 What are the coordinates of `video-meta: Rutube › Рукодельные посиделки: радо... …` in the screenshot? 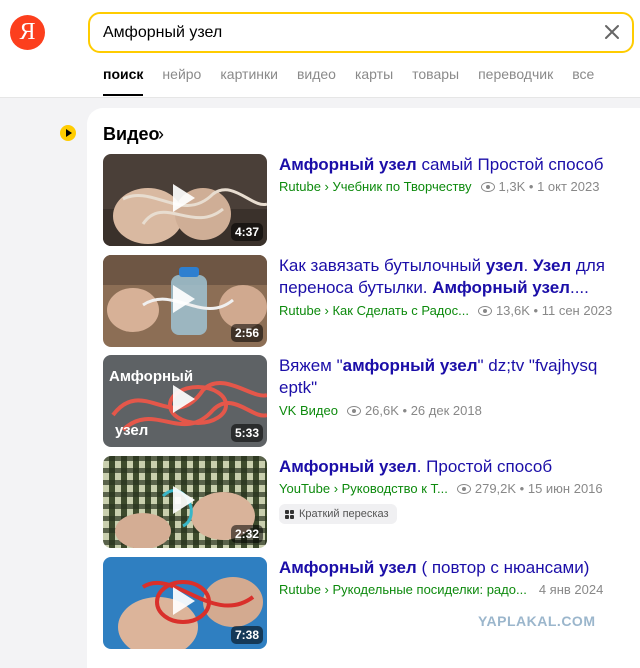 It's located at (441, 589).